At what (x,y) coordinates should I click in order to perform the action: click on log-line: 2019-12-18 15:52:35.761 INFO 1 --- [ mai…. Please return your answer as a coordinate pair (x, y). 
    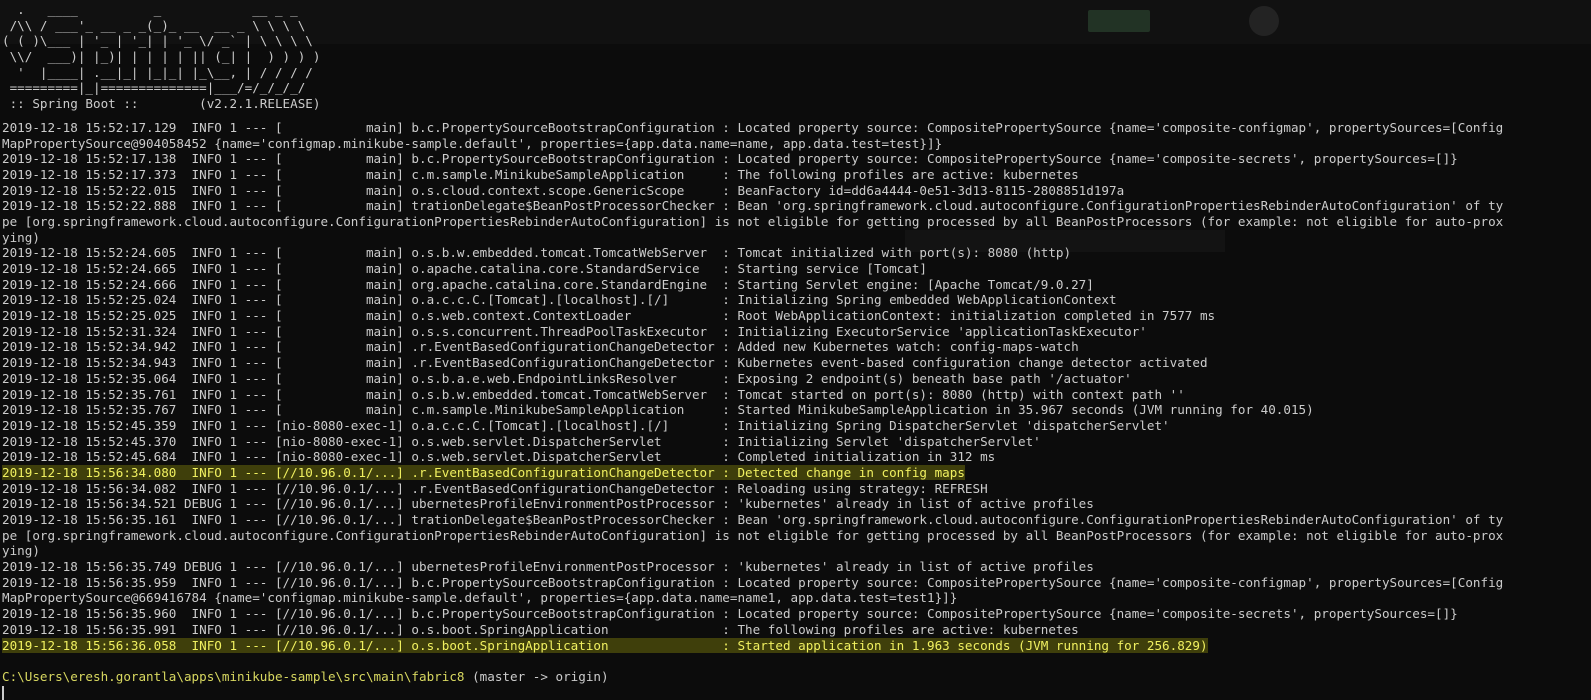
    Looking at the image, I should click on (796, 395).